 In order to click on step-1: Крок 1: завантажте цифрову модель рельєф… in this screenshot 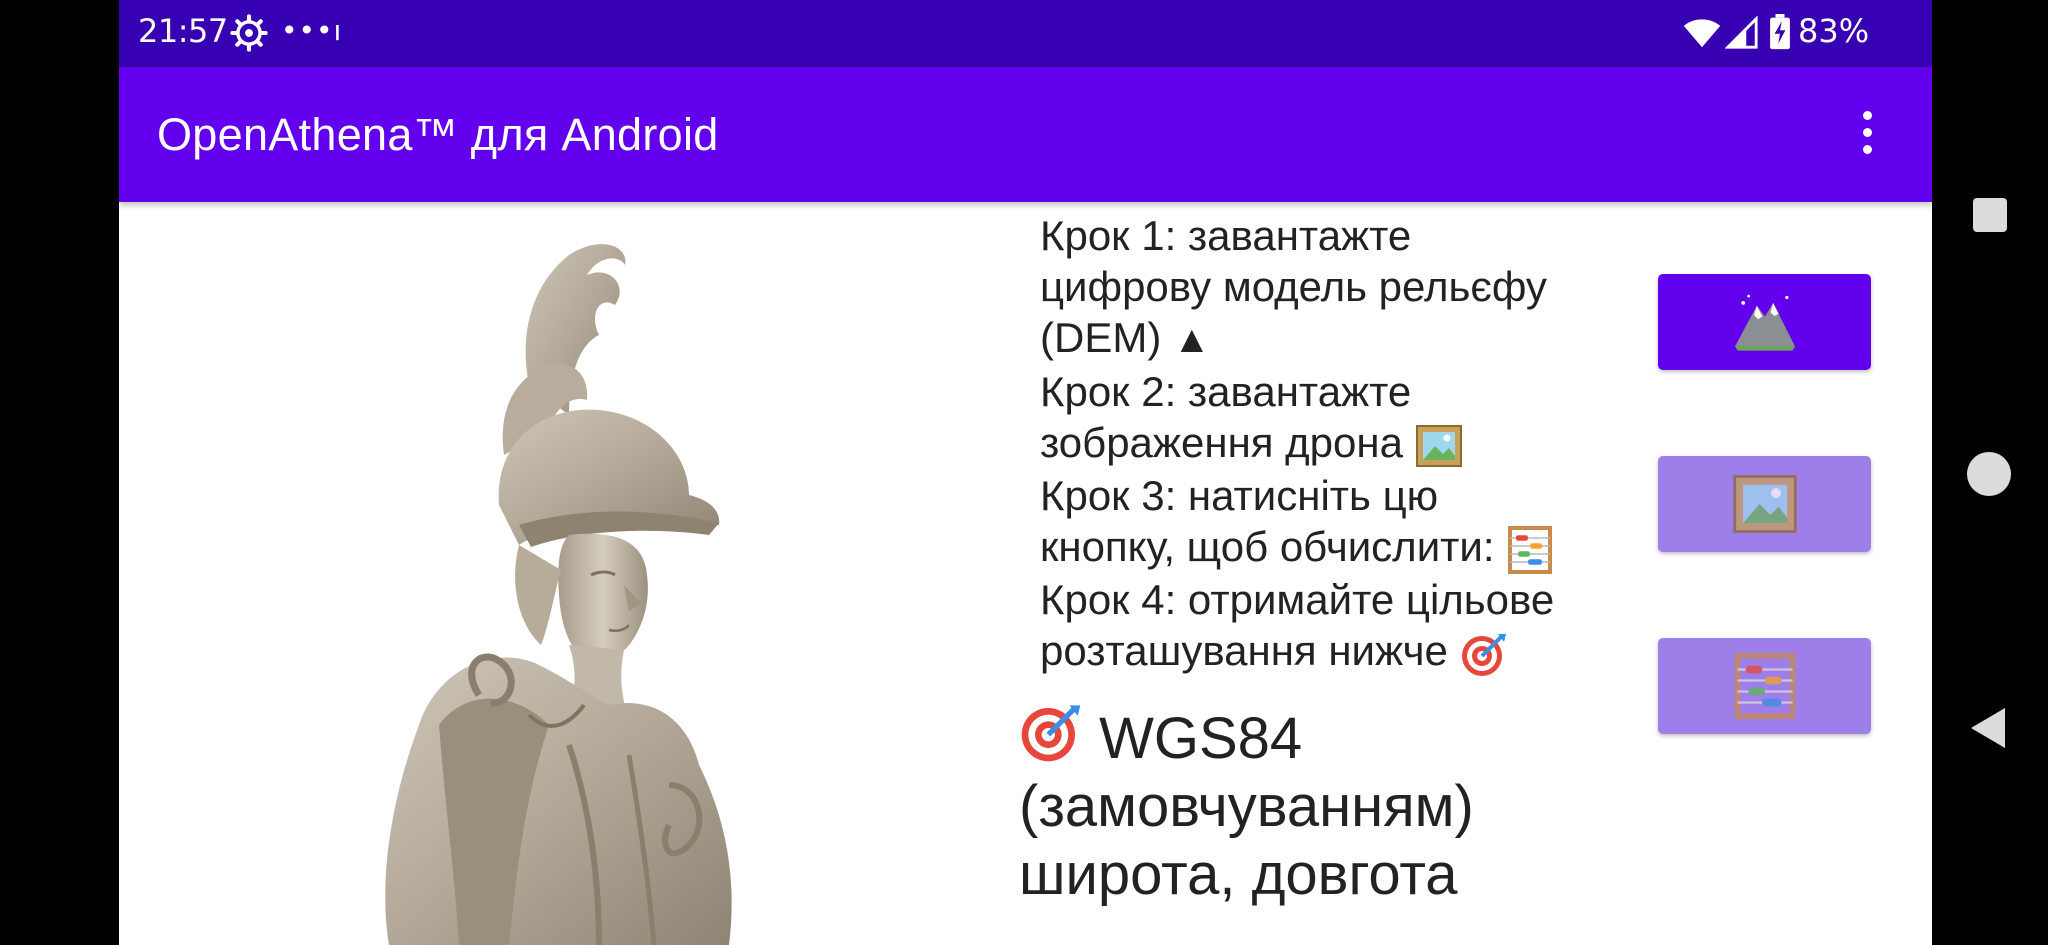, I will do `click(1300, 288)`.